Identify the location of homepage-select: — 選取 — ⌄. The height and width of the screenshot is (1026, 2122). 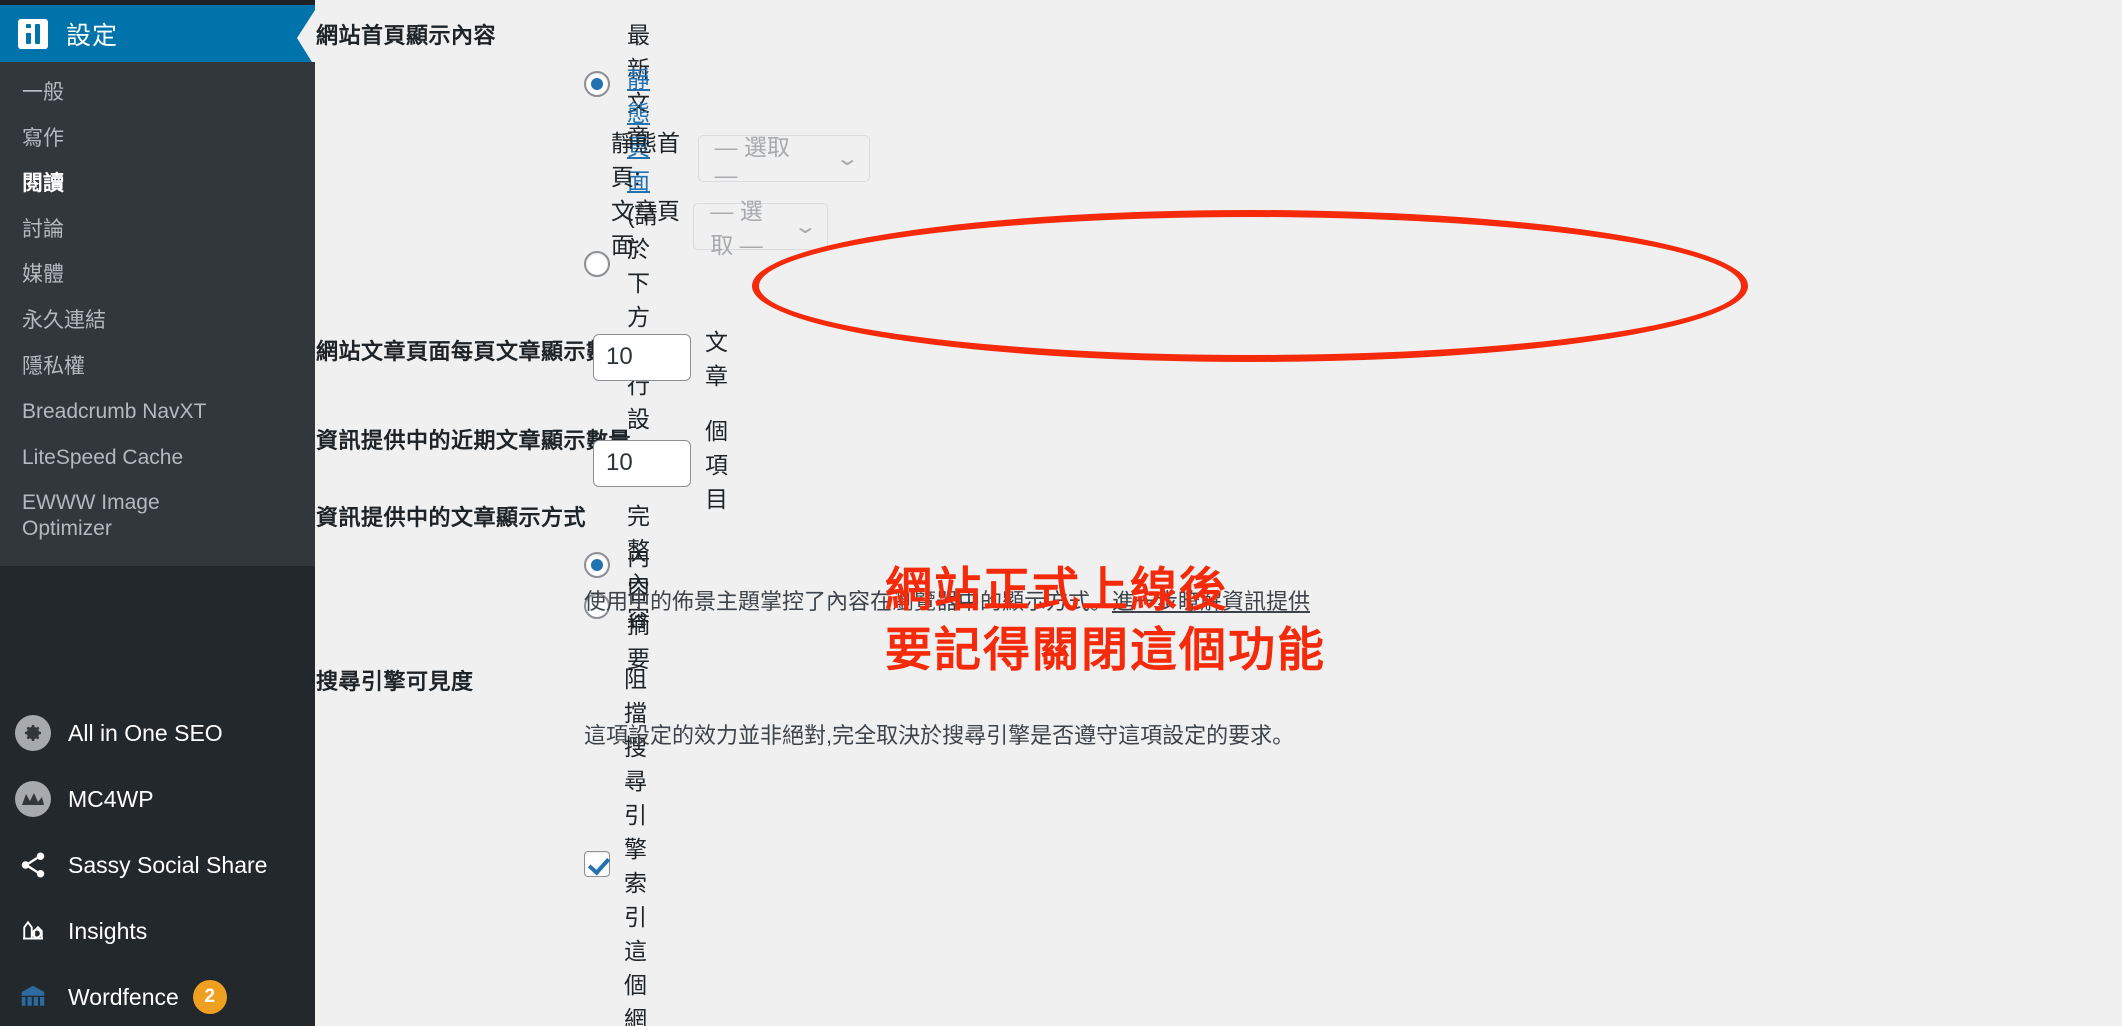
(784, 161).